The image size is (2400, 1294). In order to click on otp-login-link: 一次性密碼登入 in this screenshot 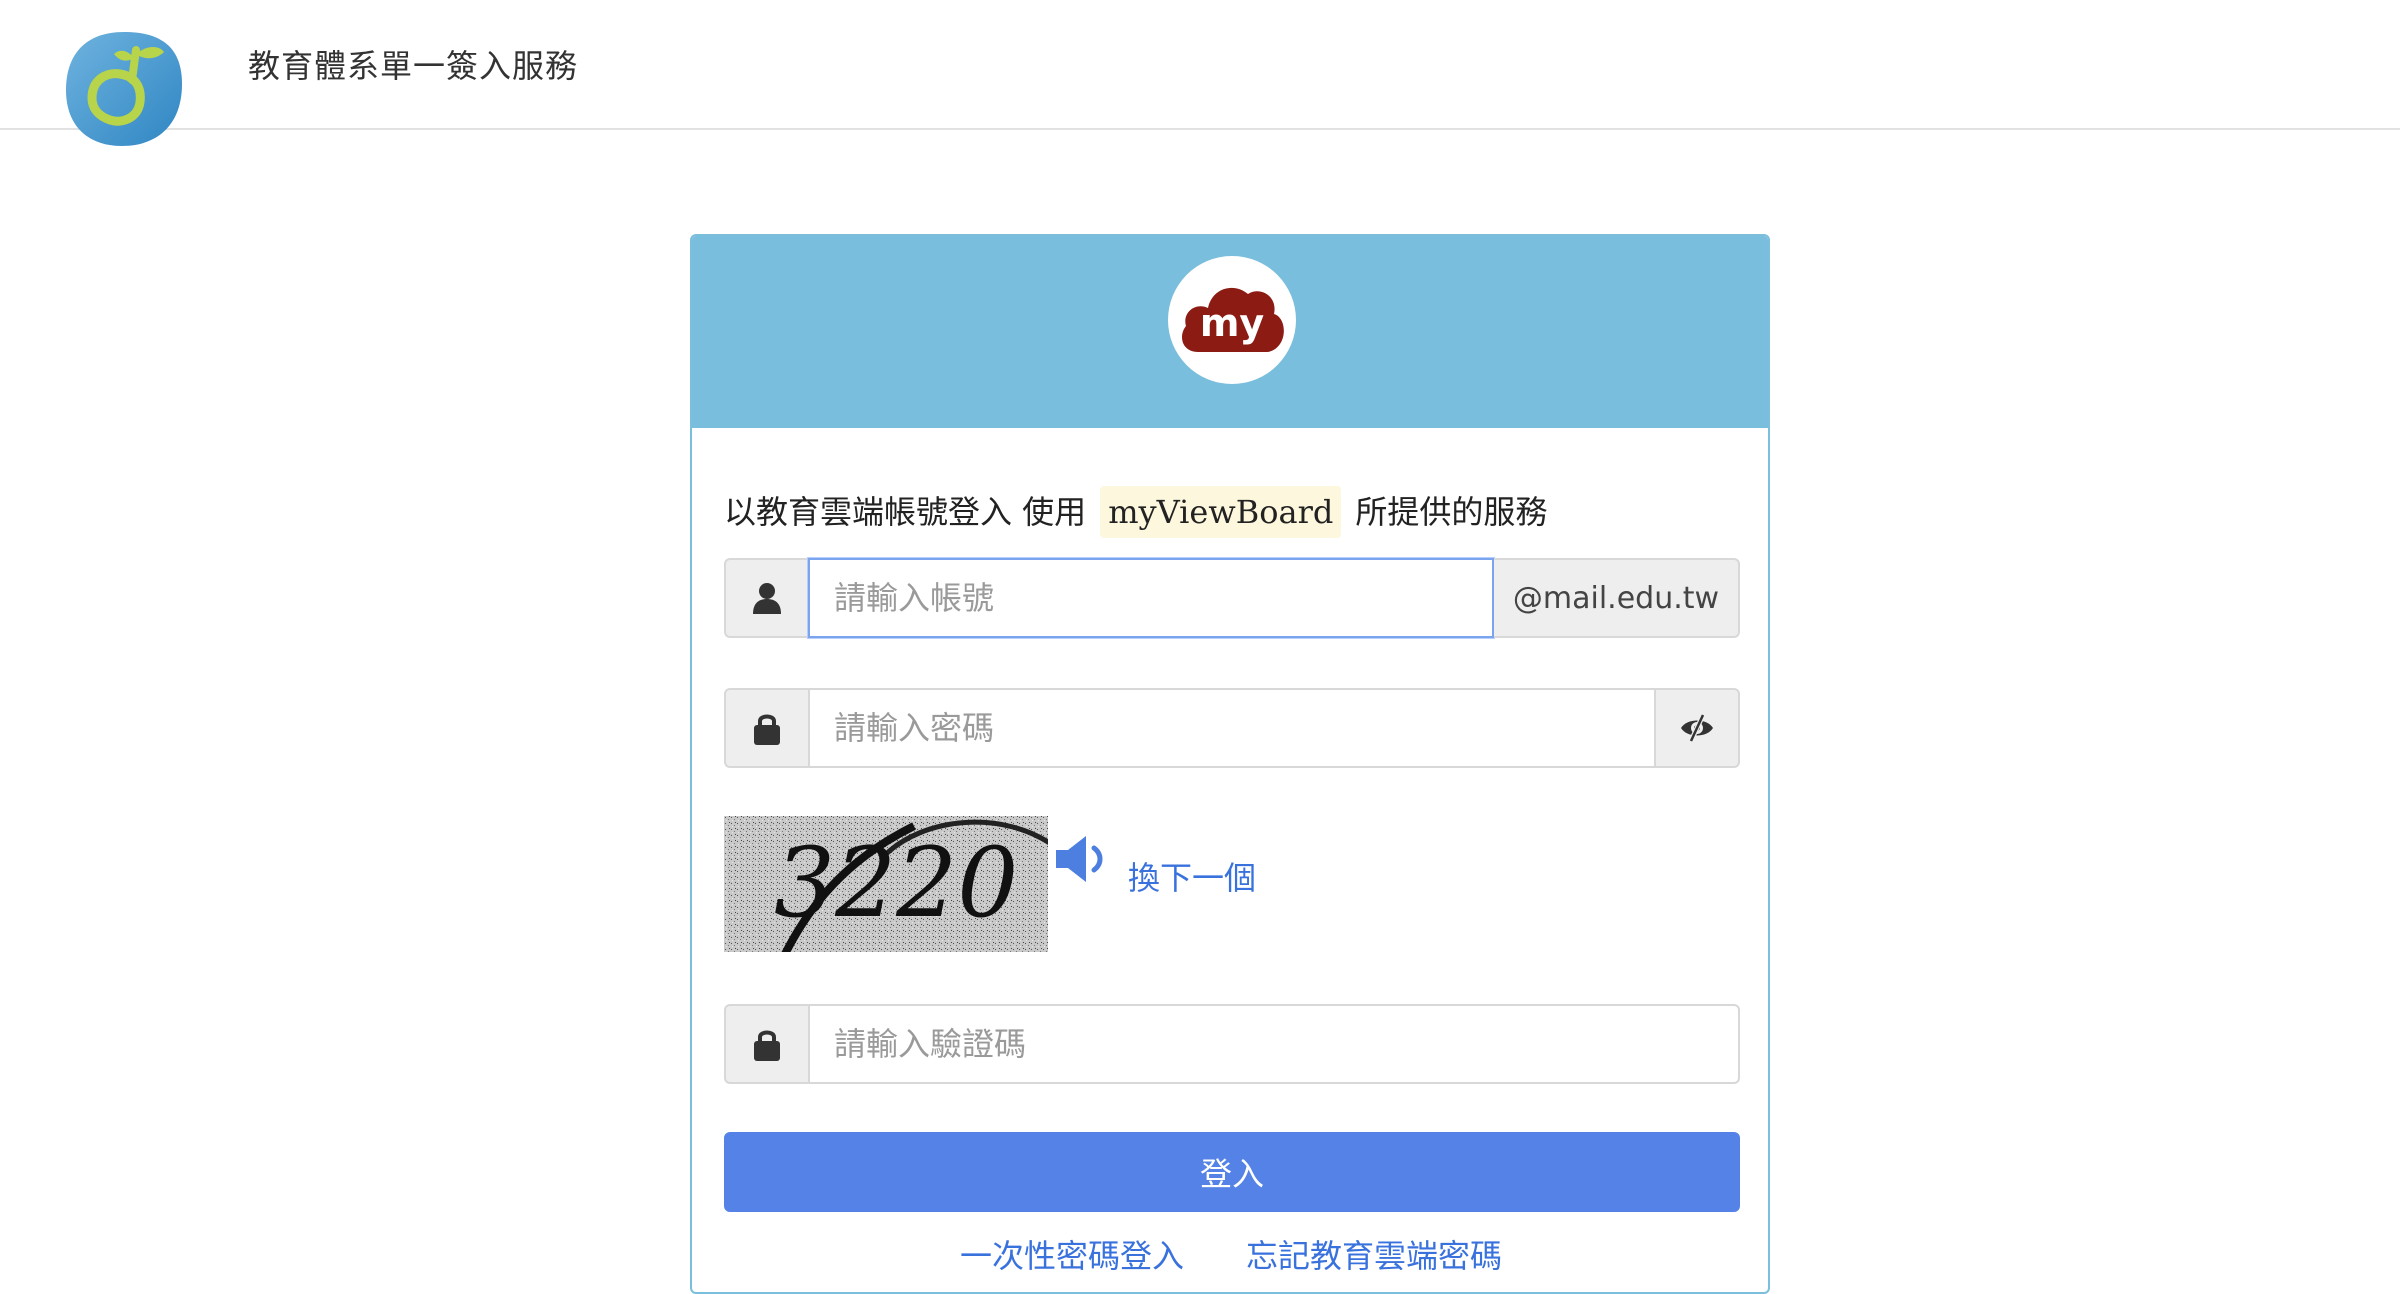, I will do `click(1072, 1256)`.